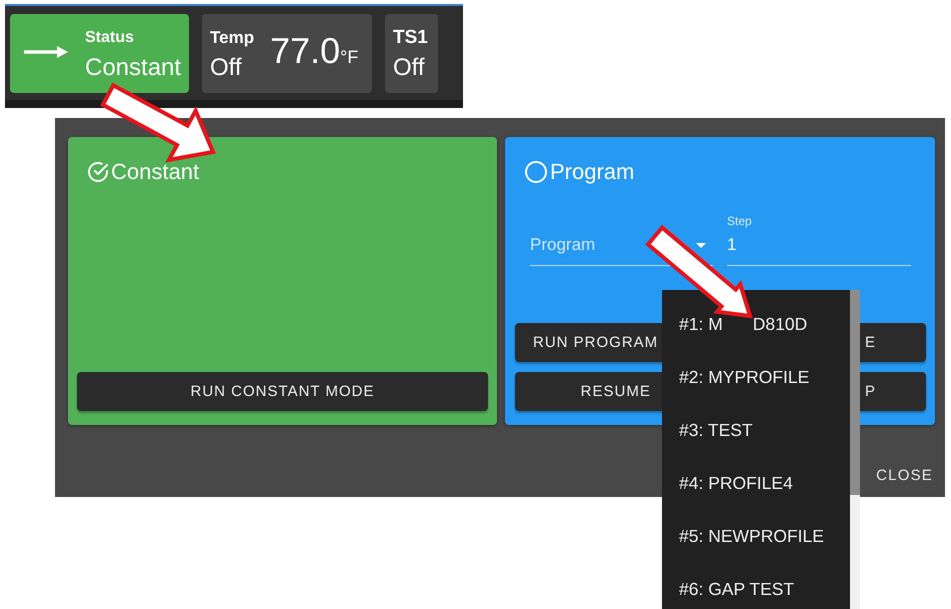 This screenshot has width=951, height=609. Describe the element at coordinates (756, 483) in the screenshot. I see `dropdown-item: #4: PROFILE4` at that location.